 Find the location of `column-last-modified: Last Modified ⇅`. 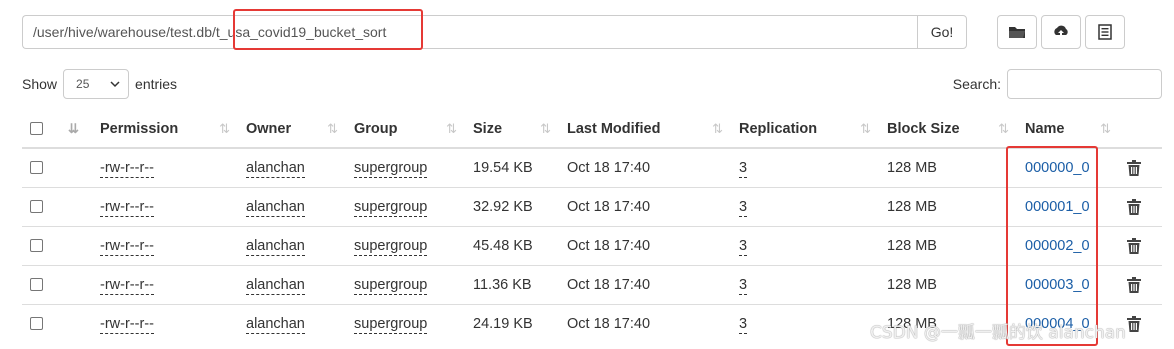

column-last-modified: Last Modified ⇅ is located at coordinates (645, 129).